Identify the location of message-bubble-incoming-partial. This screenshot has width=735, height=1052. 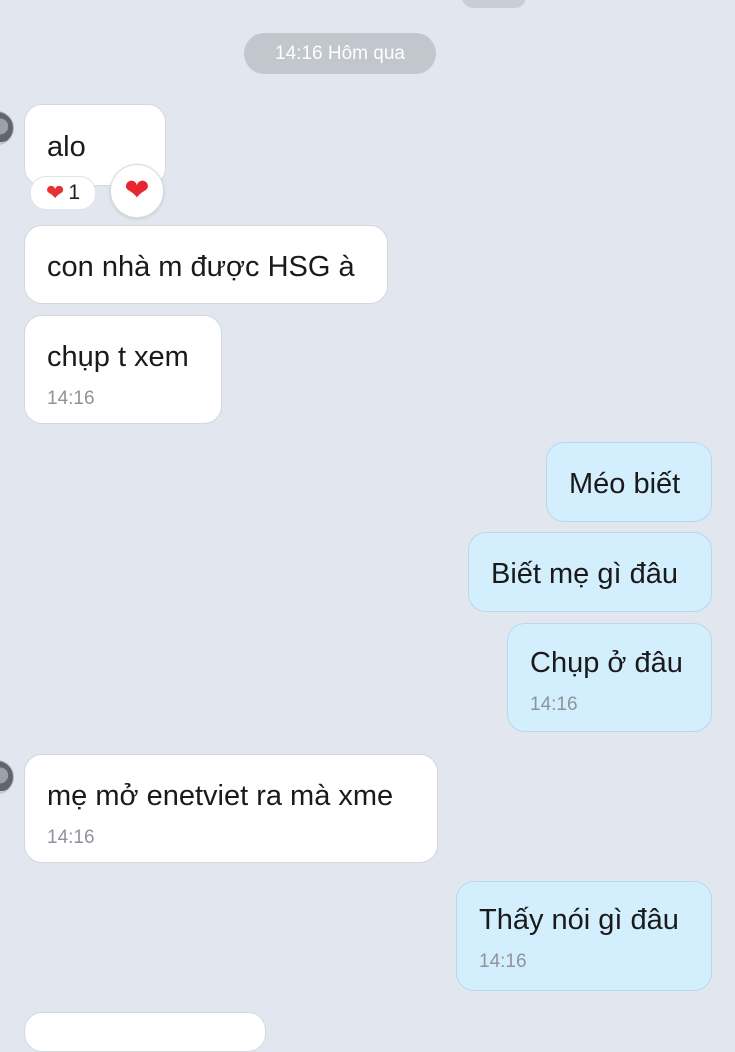
(145, 1032).